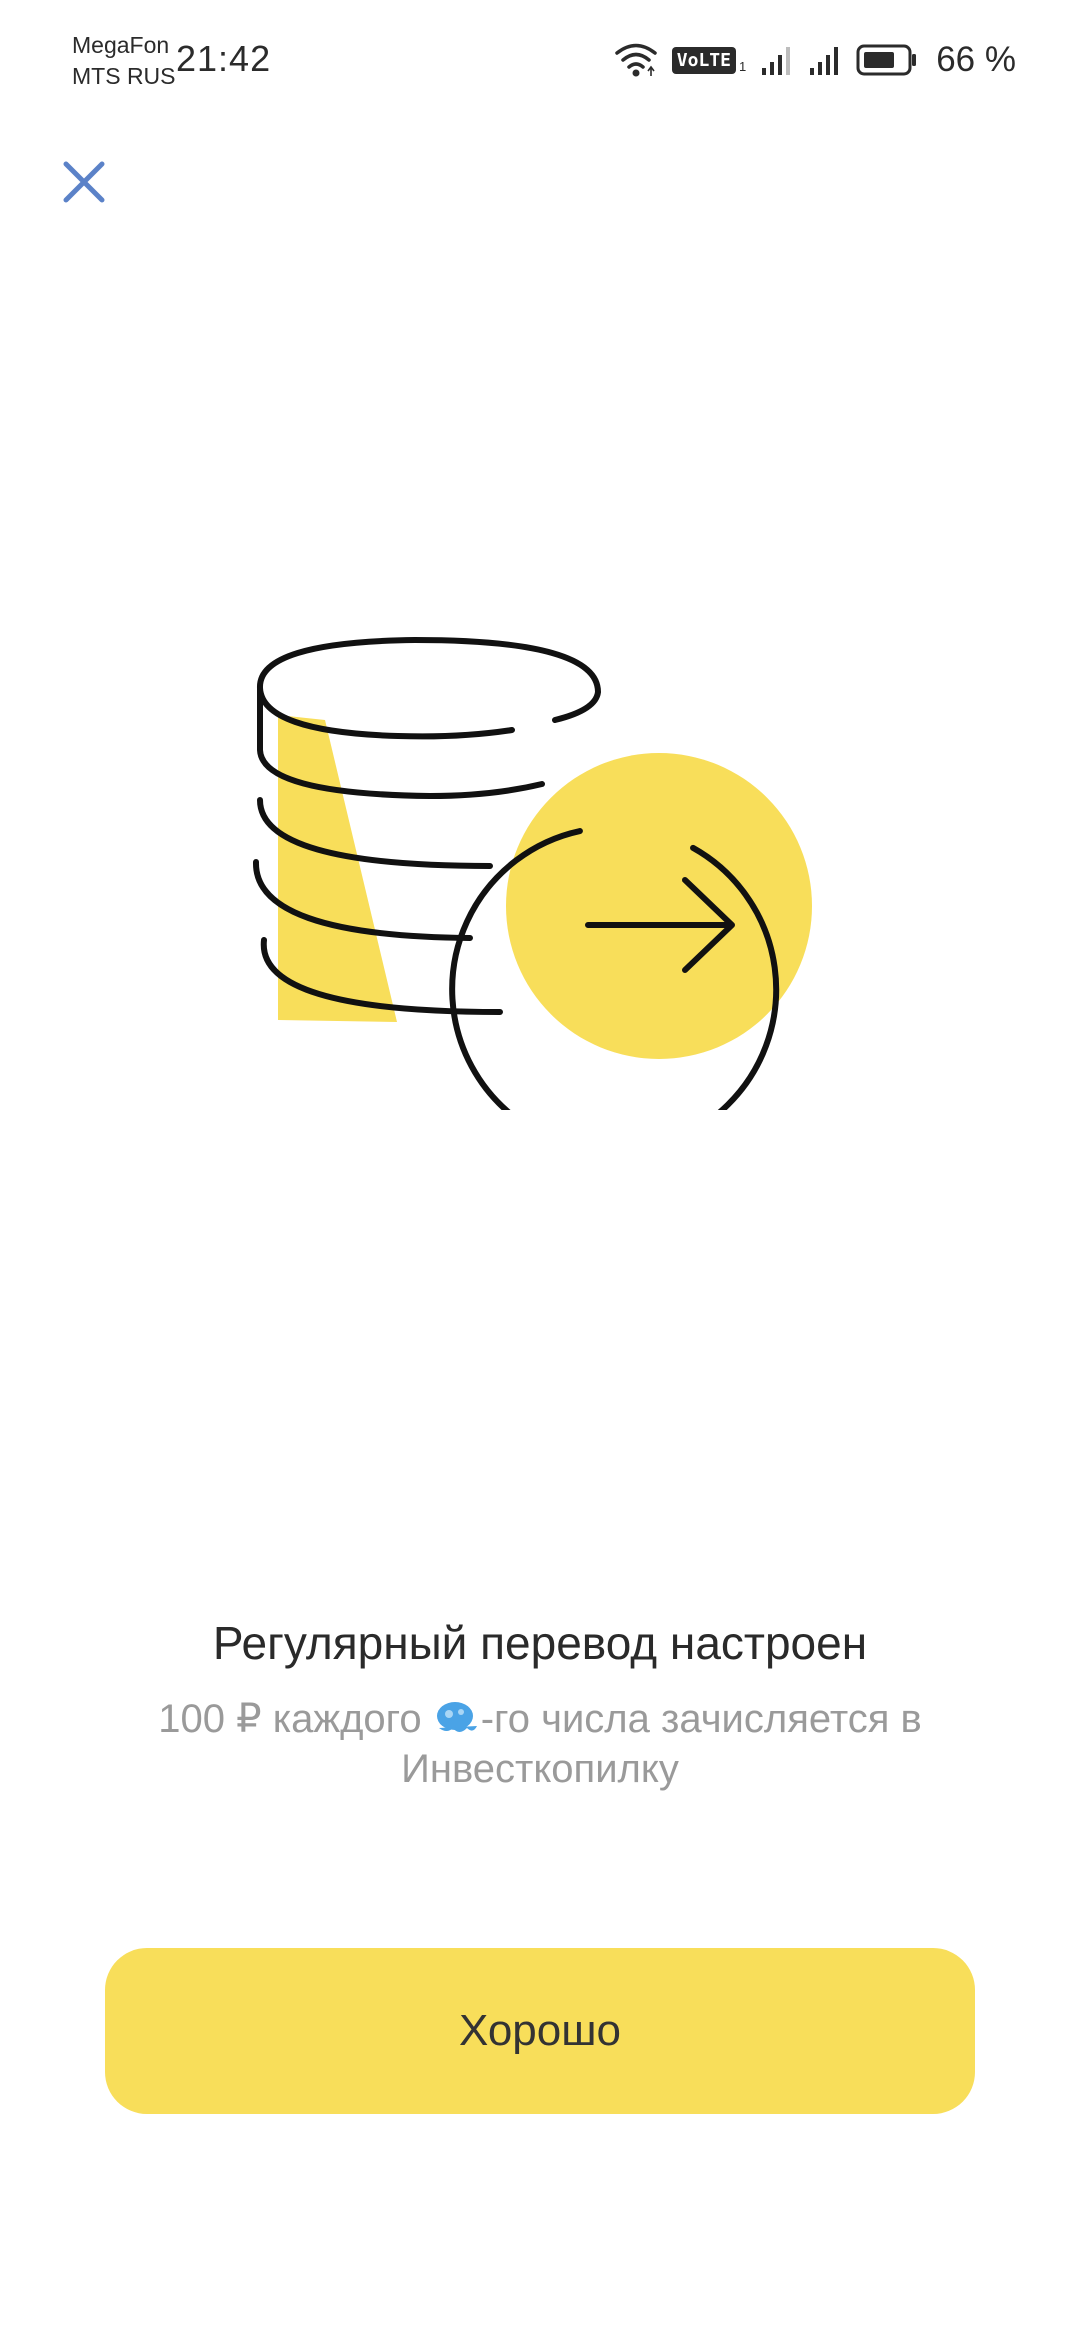 This screenshot has width=1080, height=2340. I want to click on ok-button: Хорошо, so click(540, 2031).